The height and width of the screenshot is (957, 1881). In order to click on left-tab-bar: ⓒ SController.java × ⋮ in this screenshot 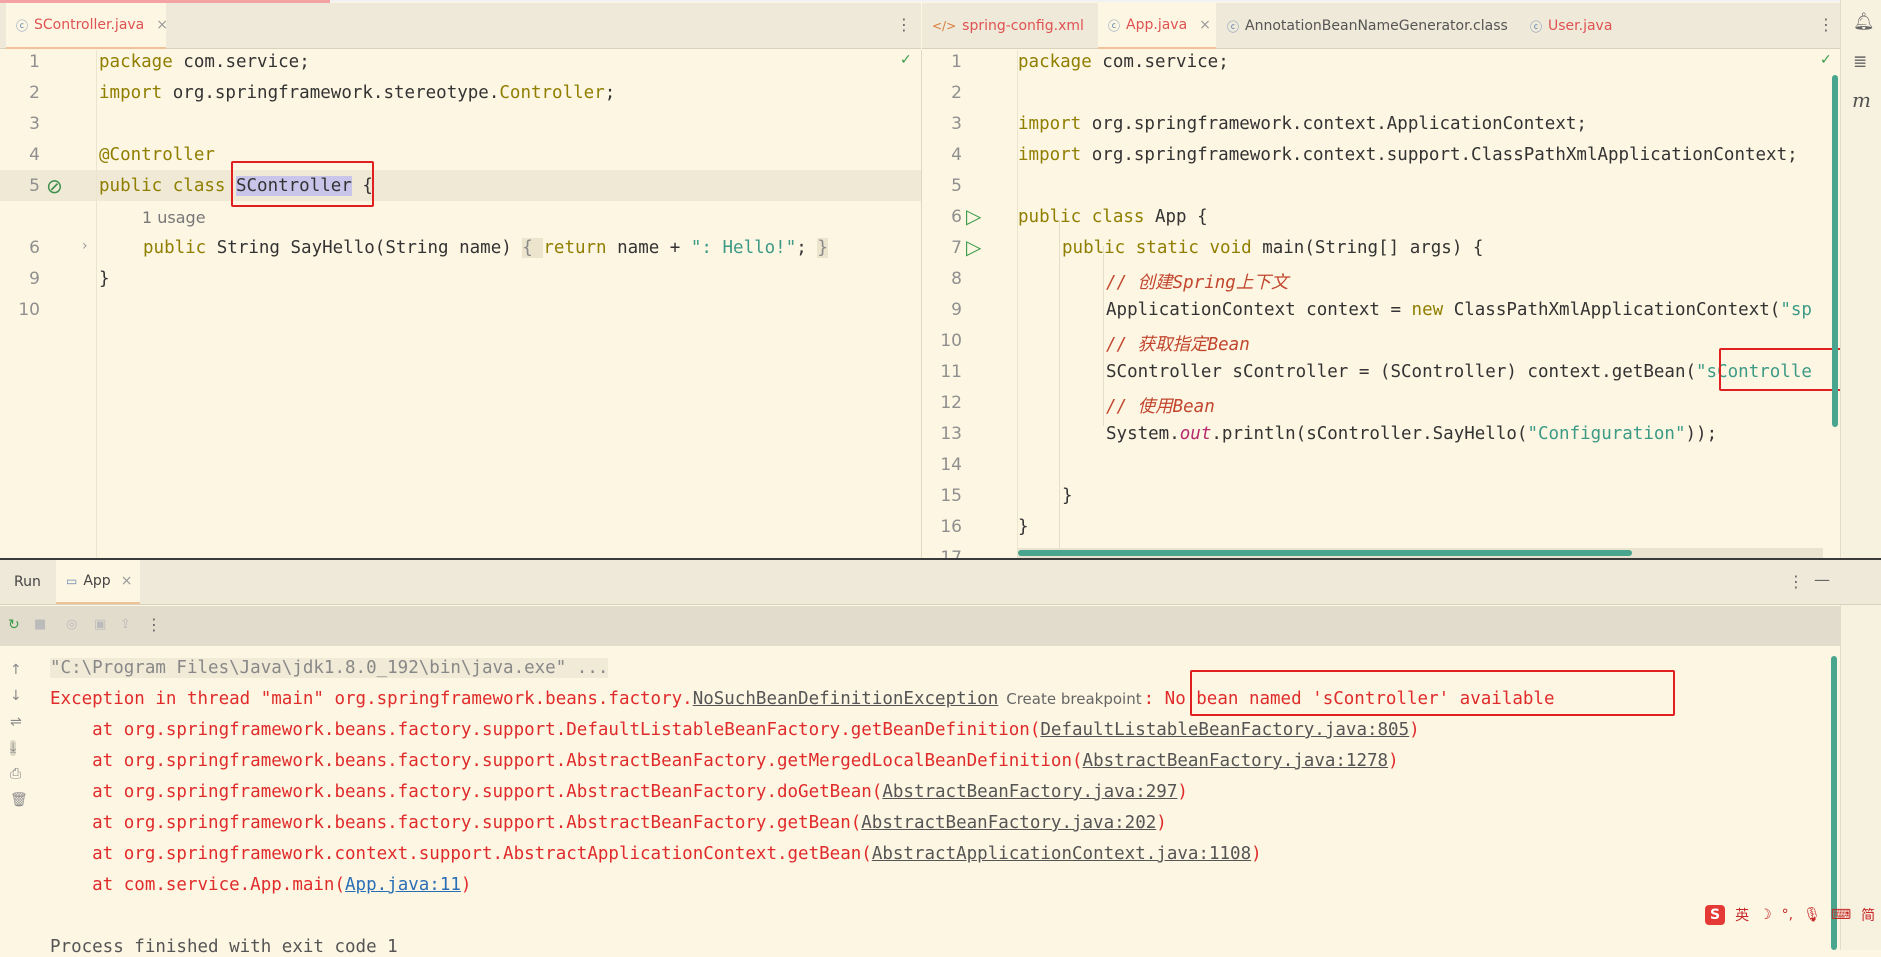, I will do `click(460, 26)`.